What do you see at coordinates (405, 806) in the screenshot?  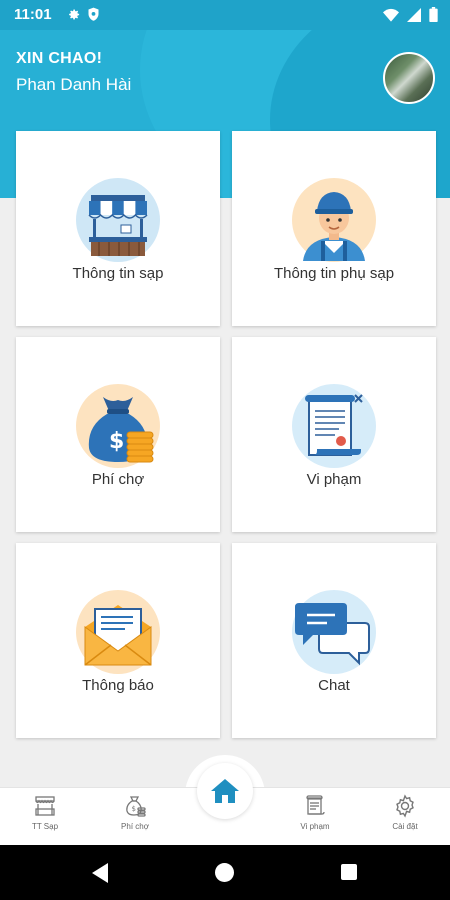 I see `gear-icon` at bounding box center [405, 806].